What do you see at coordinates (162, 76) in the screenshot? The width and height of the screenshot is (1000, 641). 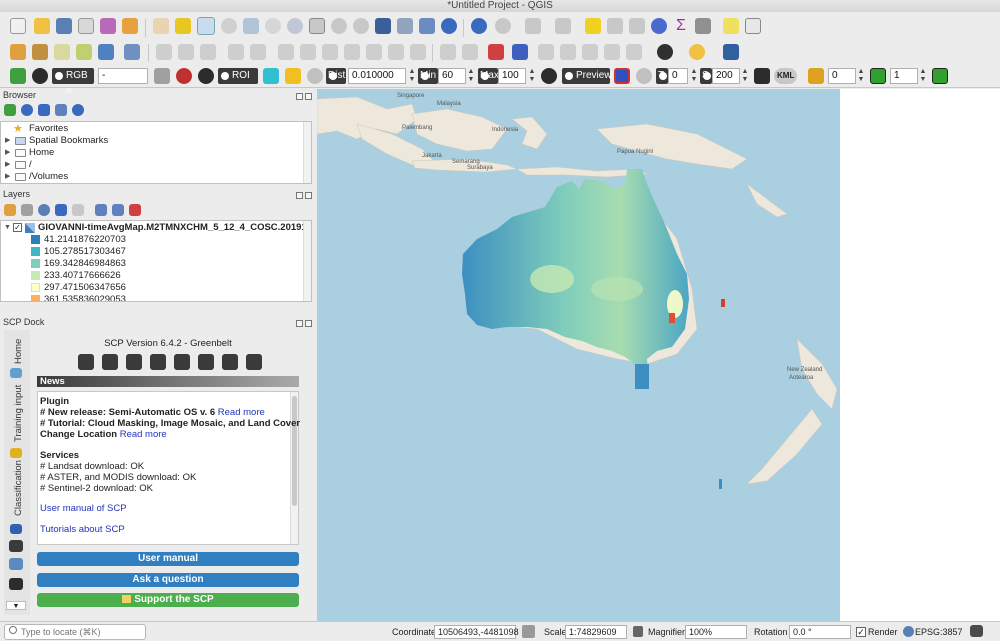 I see `band-set-icon` at bounding box center [162, 76].